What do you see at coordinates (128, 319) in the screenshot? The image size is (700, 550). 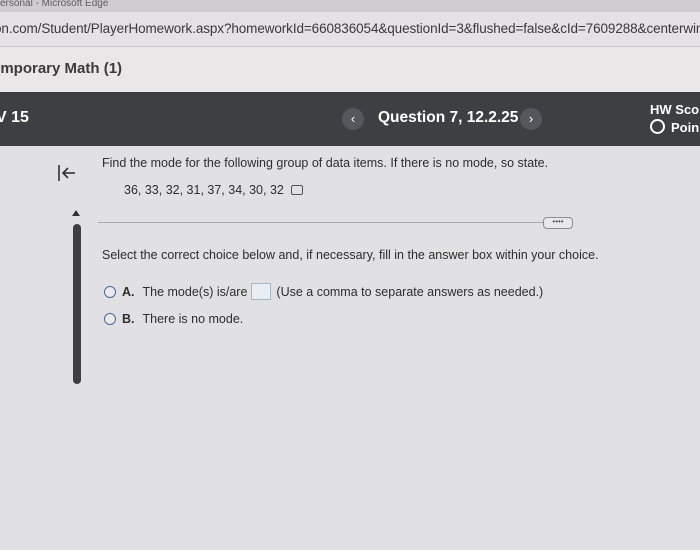 I see `choice-b-letter: B.` at bounding box center [128, 319].